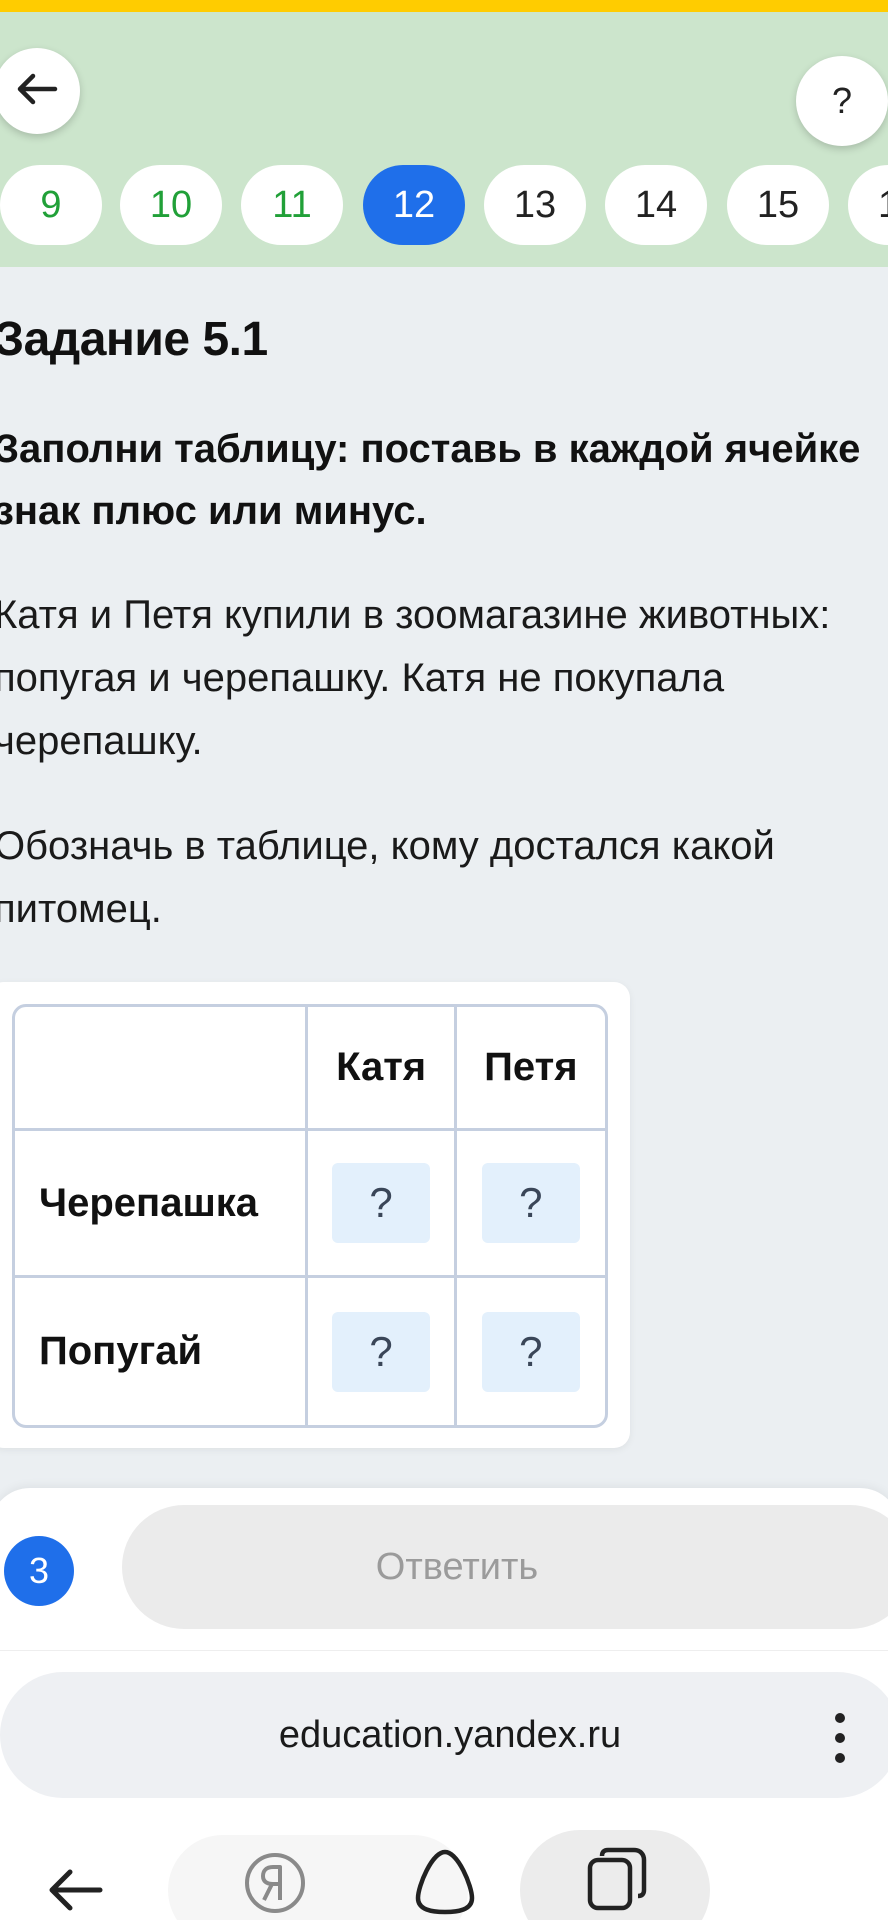  What do you see at coordinates (530, 1069) in the screenshot?
I see `column-header-petya: Петя` at bounding box center [530, 1069].